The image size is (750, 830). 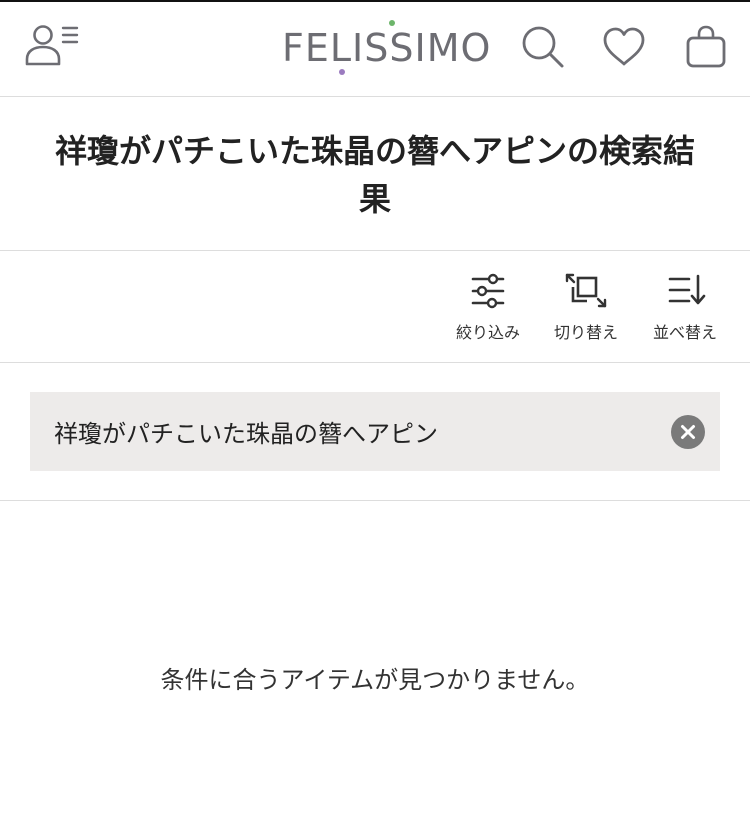 I want to click on felissimo-logo: FELISSIMO, so click(x=387, y=49).